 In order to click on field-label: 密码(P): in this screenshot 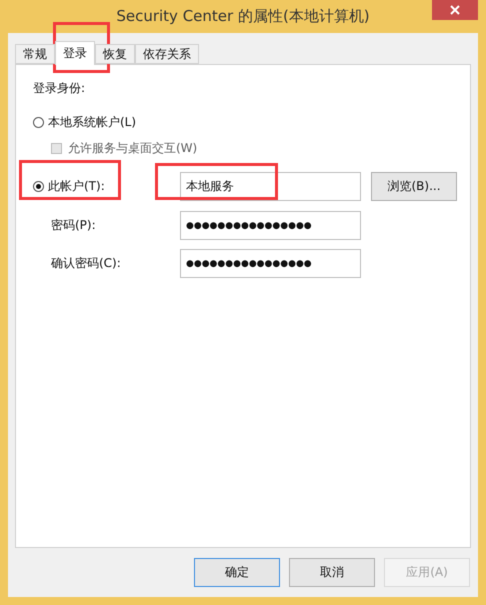, I will do `click(73, 225)`.